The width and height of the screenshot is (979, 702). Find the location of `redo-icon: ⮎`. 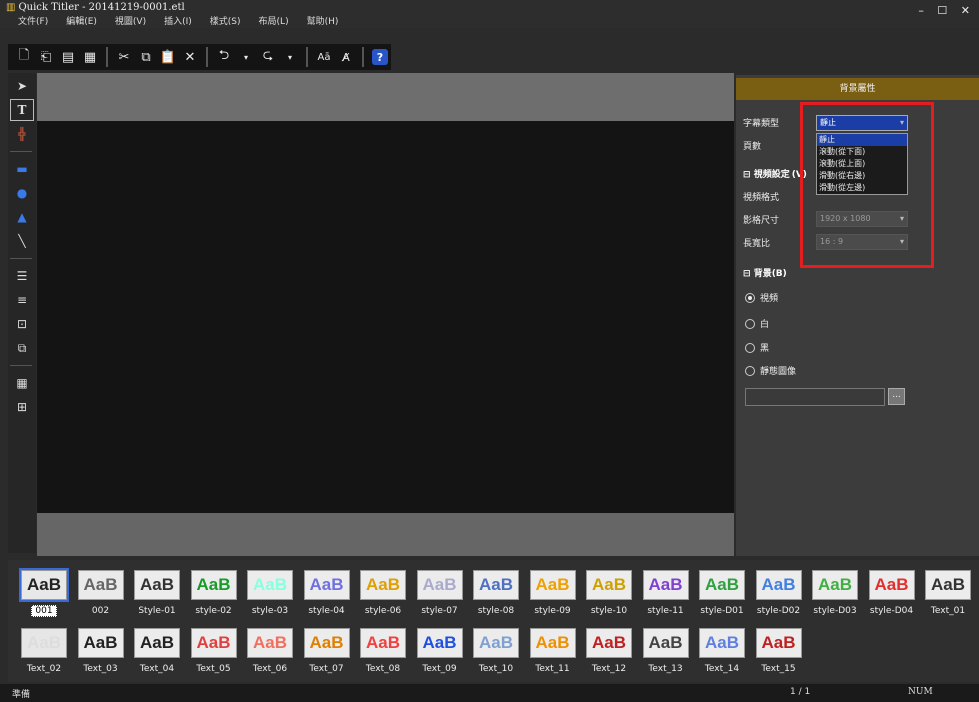

redo-icon: ⮎ is located at coordinates (268, 57).